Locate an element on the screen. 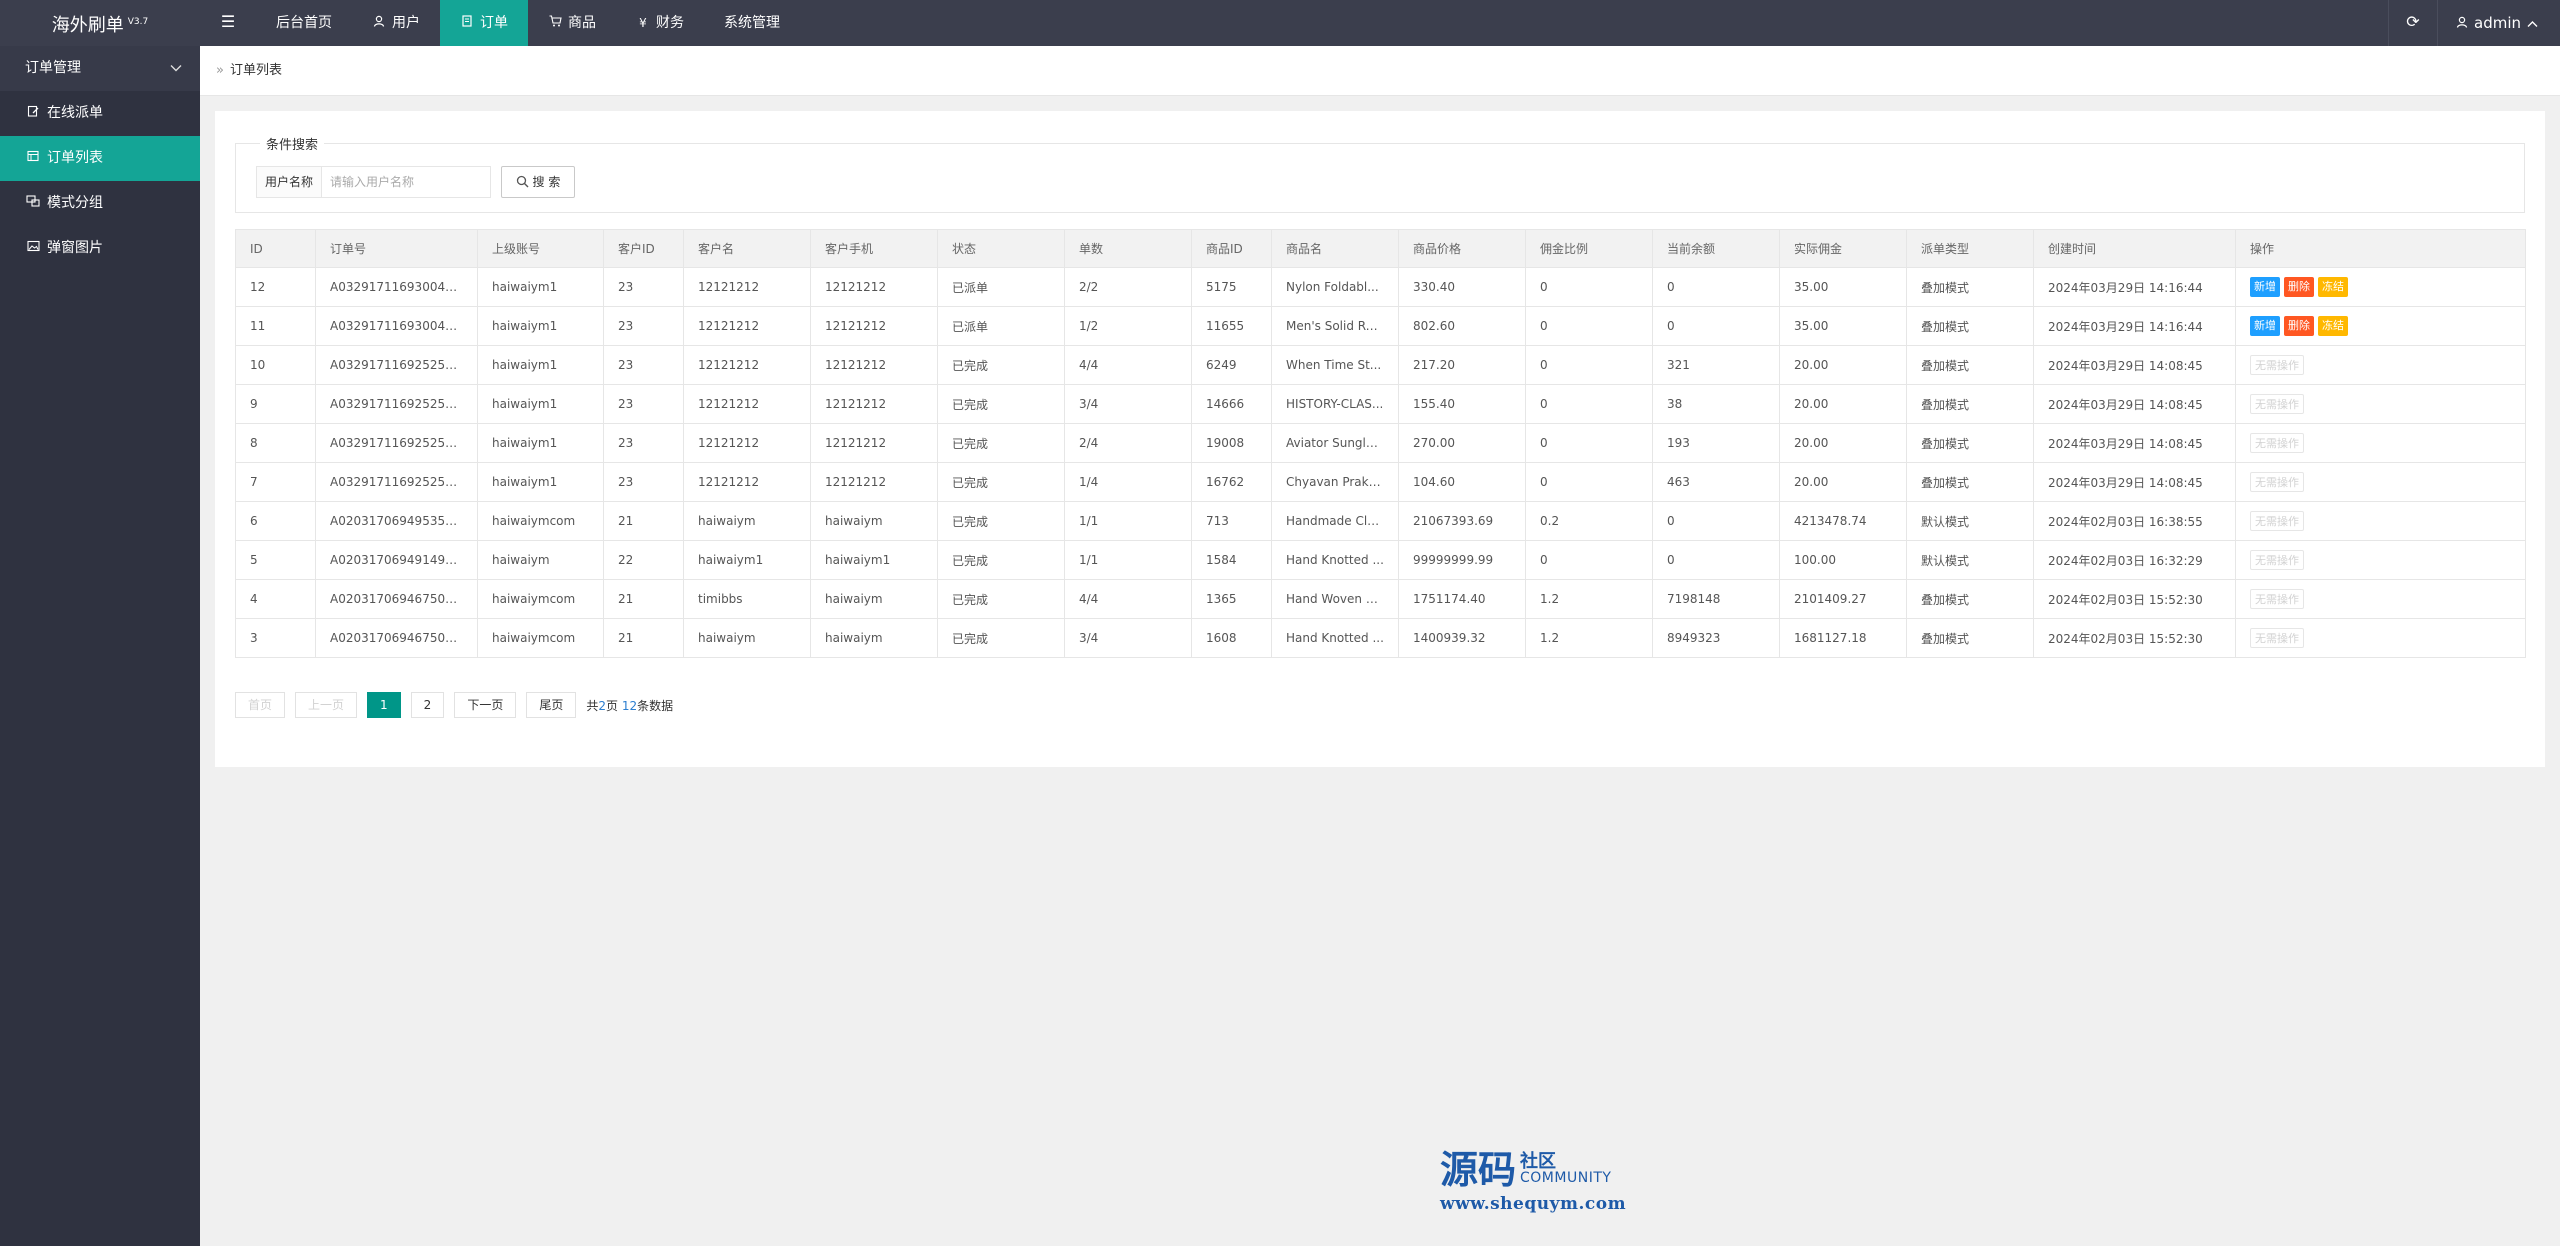 This screenshot has height=1246, width=2560. sidebar: 订单管理 在线派单 订单列表 模式分组 弹窗图片 is located at coordinates (100, 646).